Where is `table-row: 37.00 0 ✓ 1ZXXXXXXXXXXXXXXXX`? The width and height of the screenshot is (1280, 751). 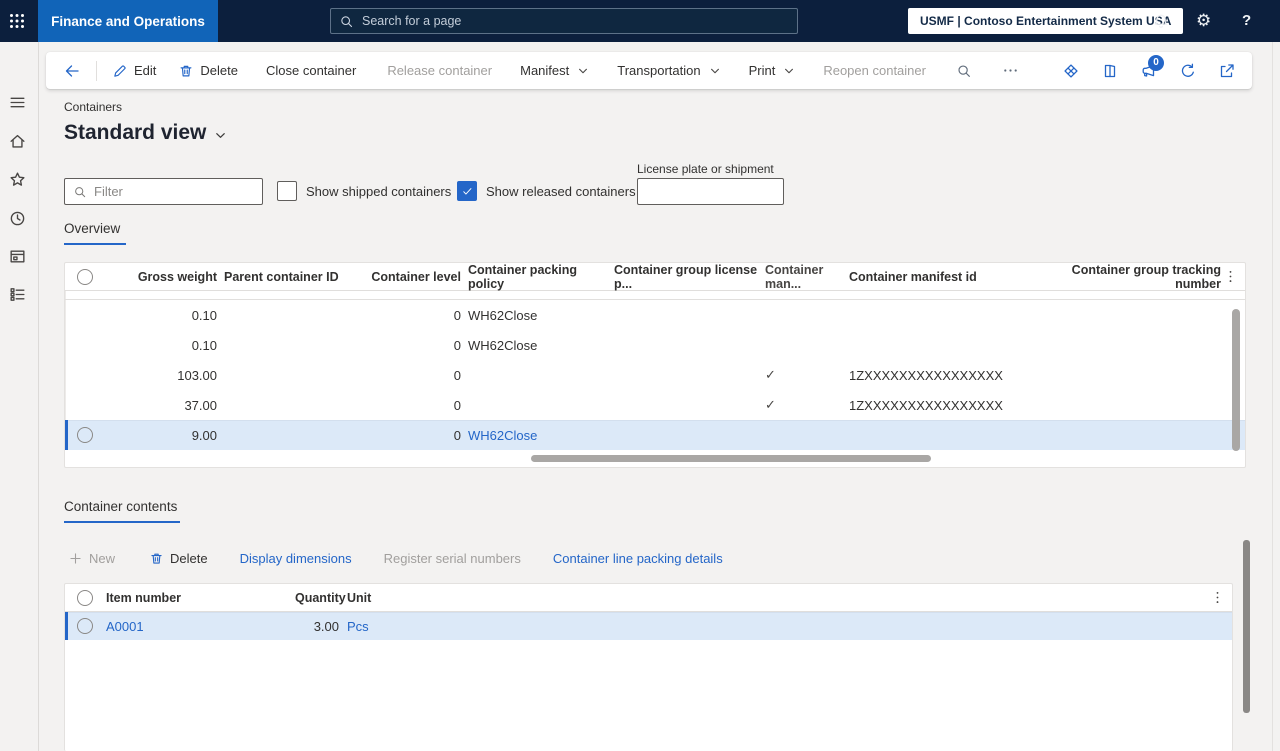
table-row: 37.00 0 ✓ 1ZXXXXXXXXXXXXXXXX is located at coordinates (655, 405).